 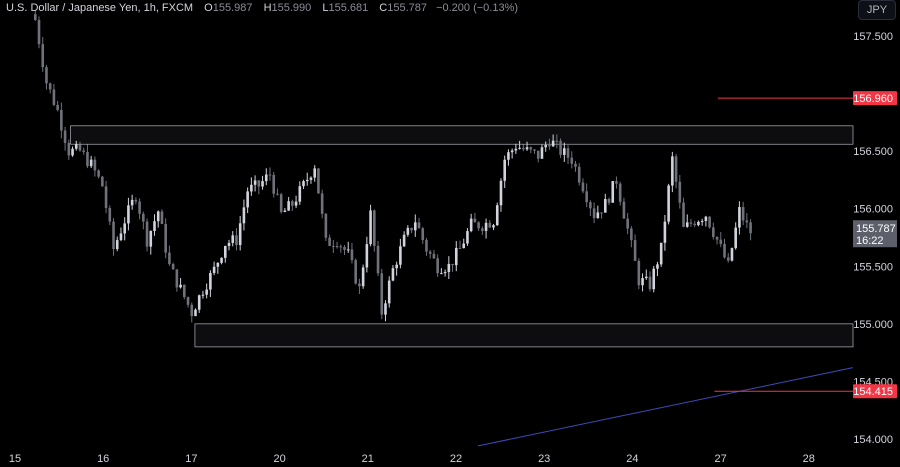 I want to click on open-label: O, so click(x=208, y=8).